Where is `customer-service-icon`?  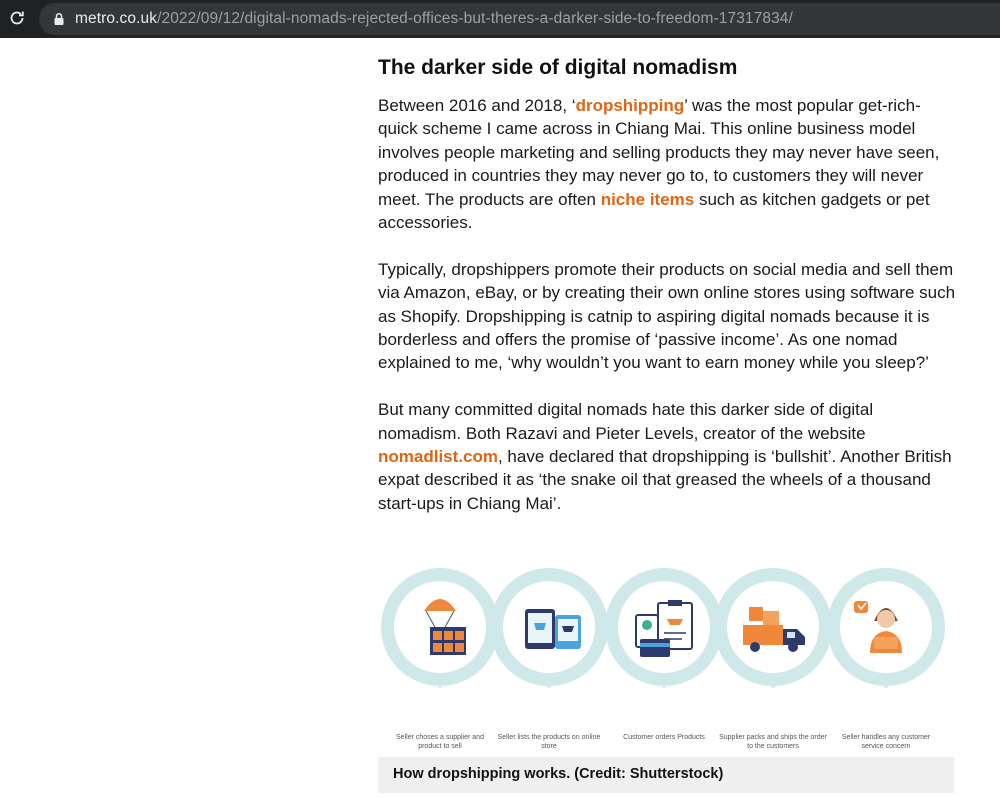 customer-service-icon is located at coordinates (878, 627).